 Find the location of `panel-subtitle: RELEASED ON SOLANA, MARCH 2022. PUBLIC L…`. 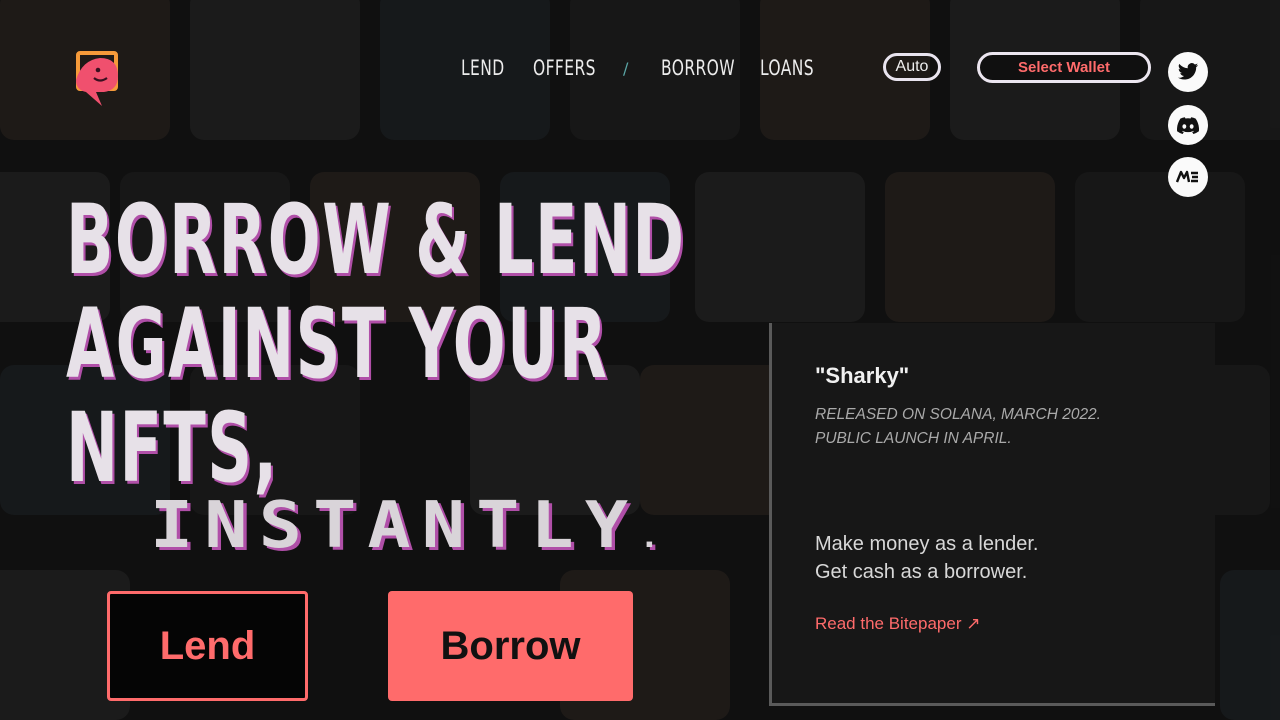

panel-subtitle: RELEASED ON SOLANA, MARCH 2022. PUBLIC L… is located at coordinates (958, 427).